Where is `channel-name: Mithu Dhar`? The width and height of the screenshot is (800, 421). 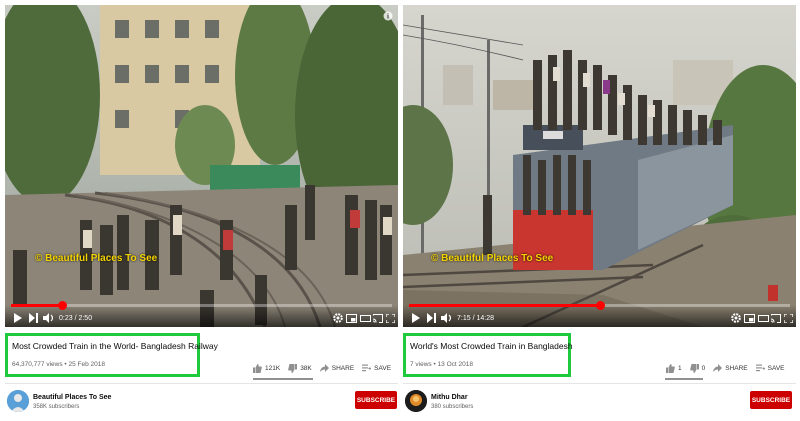
channel-name: Mithu Dhar is located at coordinates (449, 397).